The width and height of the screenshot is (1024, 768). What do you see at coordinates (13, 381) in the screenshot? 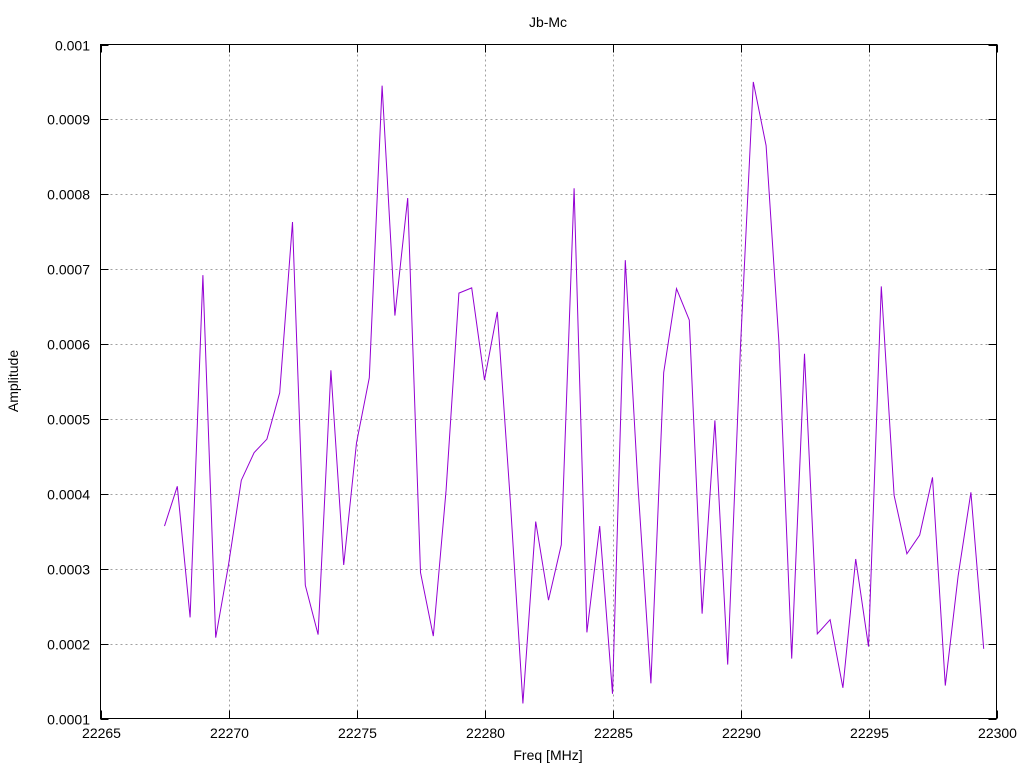
I see `y-axis-title: Amplitude` at bounding box center [13, 381].